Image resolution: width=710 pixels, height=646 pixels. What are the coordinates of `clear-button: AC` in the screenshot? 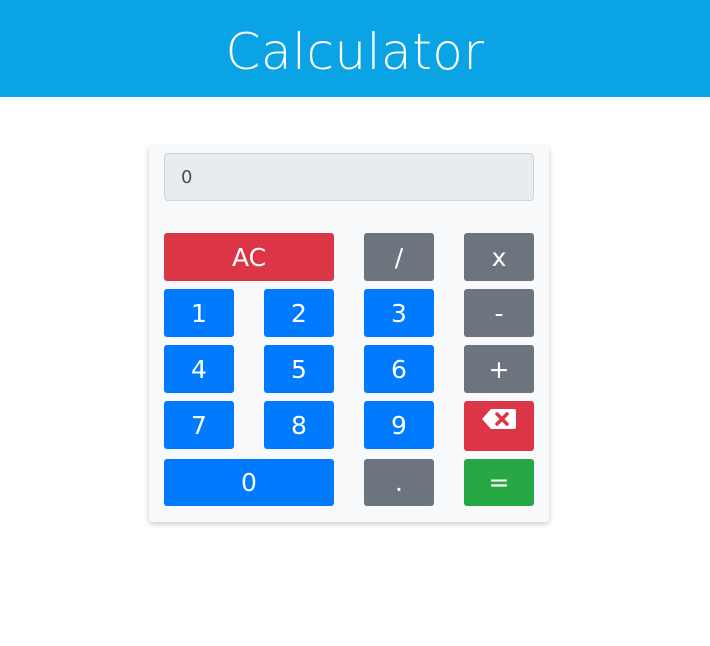 It's located at (249, 257).